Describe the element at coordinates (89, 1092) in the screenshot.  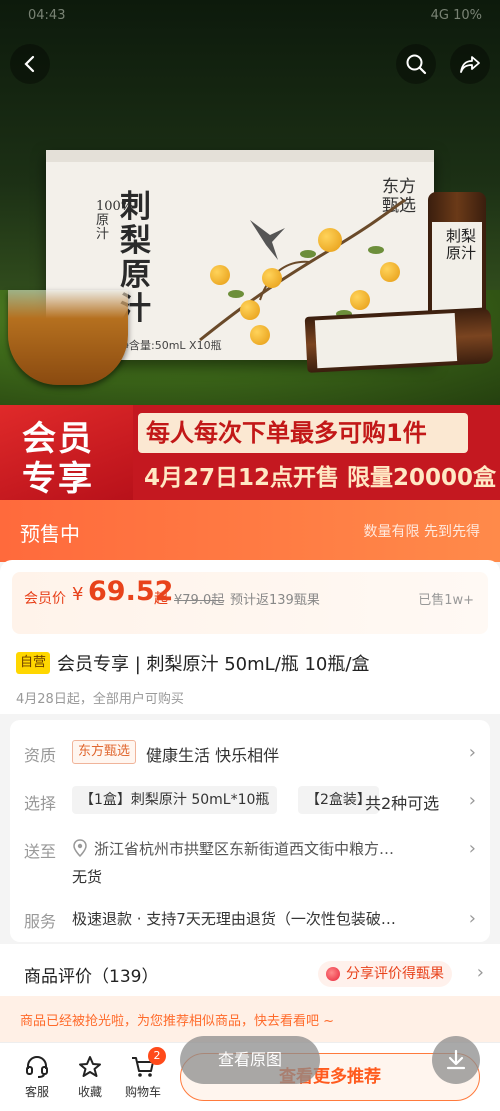
I see `favorite-label: 收藏` at that location.